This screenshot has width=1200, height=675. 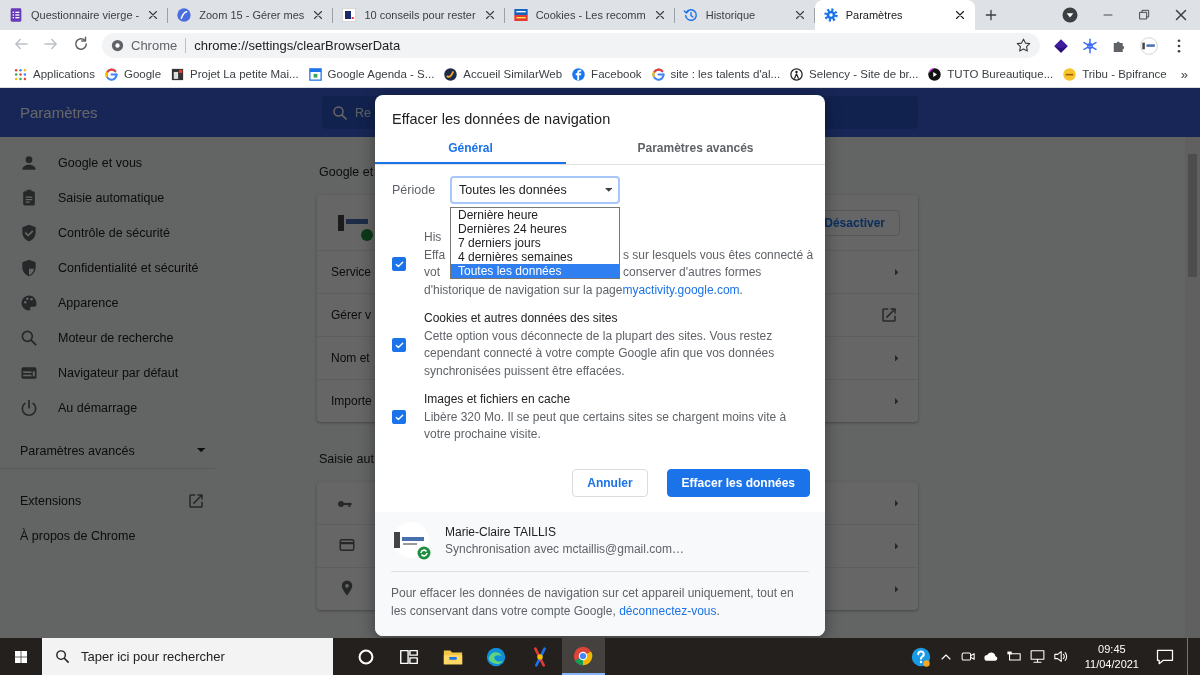 I want to click on cancel-button: Annuler, so click(x=610, y=482).